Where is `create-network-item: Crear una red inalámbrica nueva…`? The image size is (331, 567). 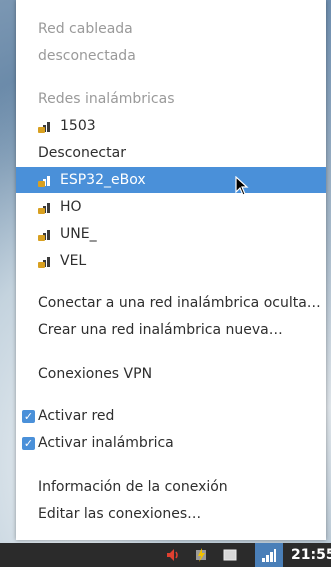 create-network-item: Crear una red inalámbrica nueva… is located at coordinates (171, 330).